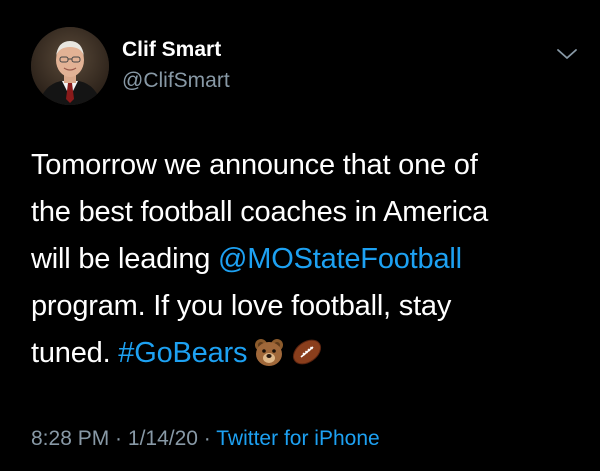  Describe the element at coordinates (176, 81) in the screenshot. I see `author-handle: @ClifSmart` at that location.